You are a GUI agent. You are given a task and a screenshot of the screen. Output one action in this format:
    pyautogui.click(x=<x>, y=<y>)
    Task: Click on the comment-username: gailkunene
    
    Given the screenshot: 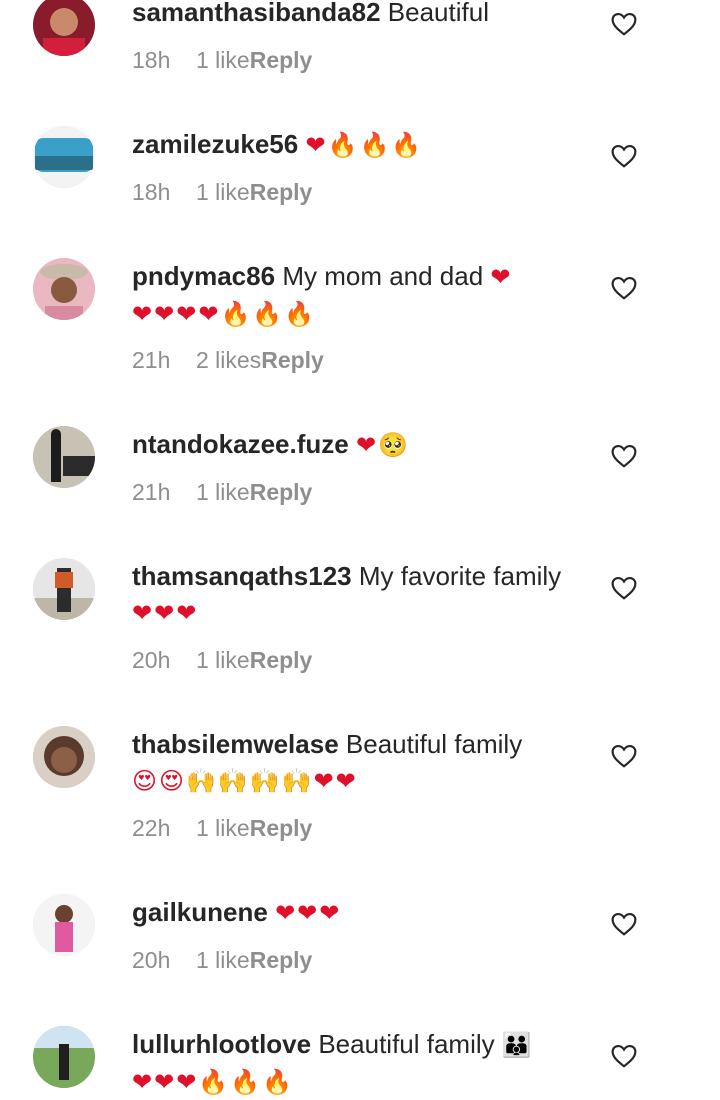 What is the action you would take?
    pyautogui.click(x=200, y=912)
    